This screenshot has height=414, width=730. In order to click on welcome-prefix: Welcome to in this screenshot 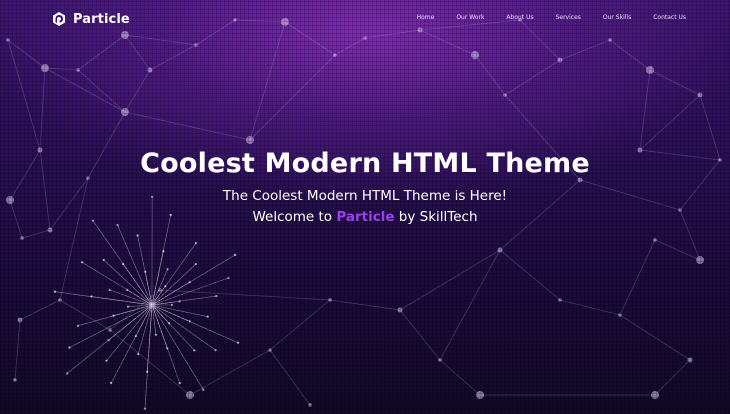, I will do `click(294, 217)`.